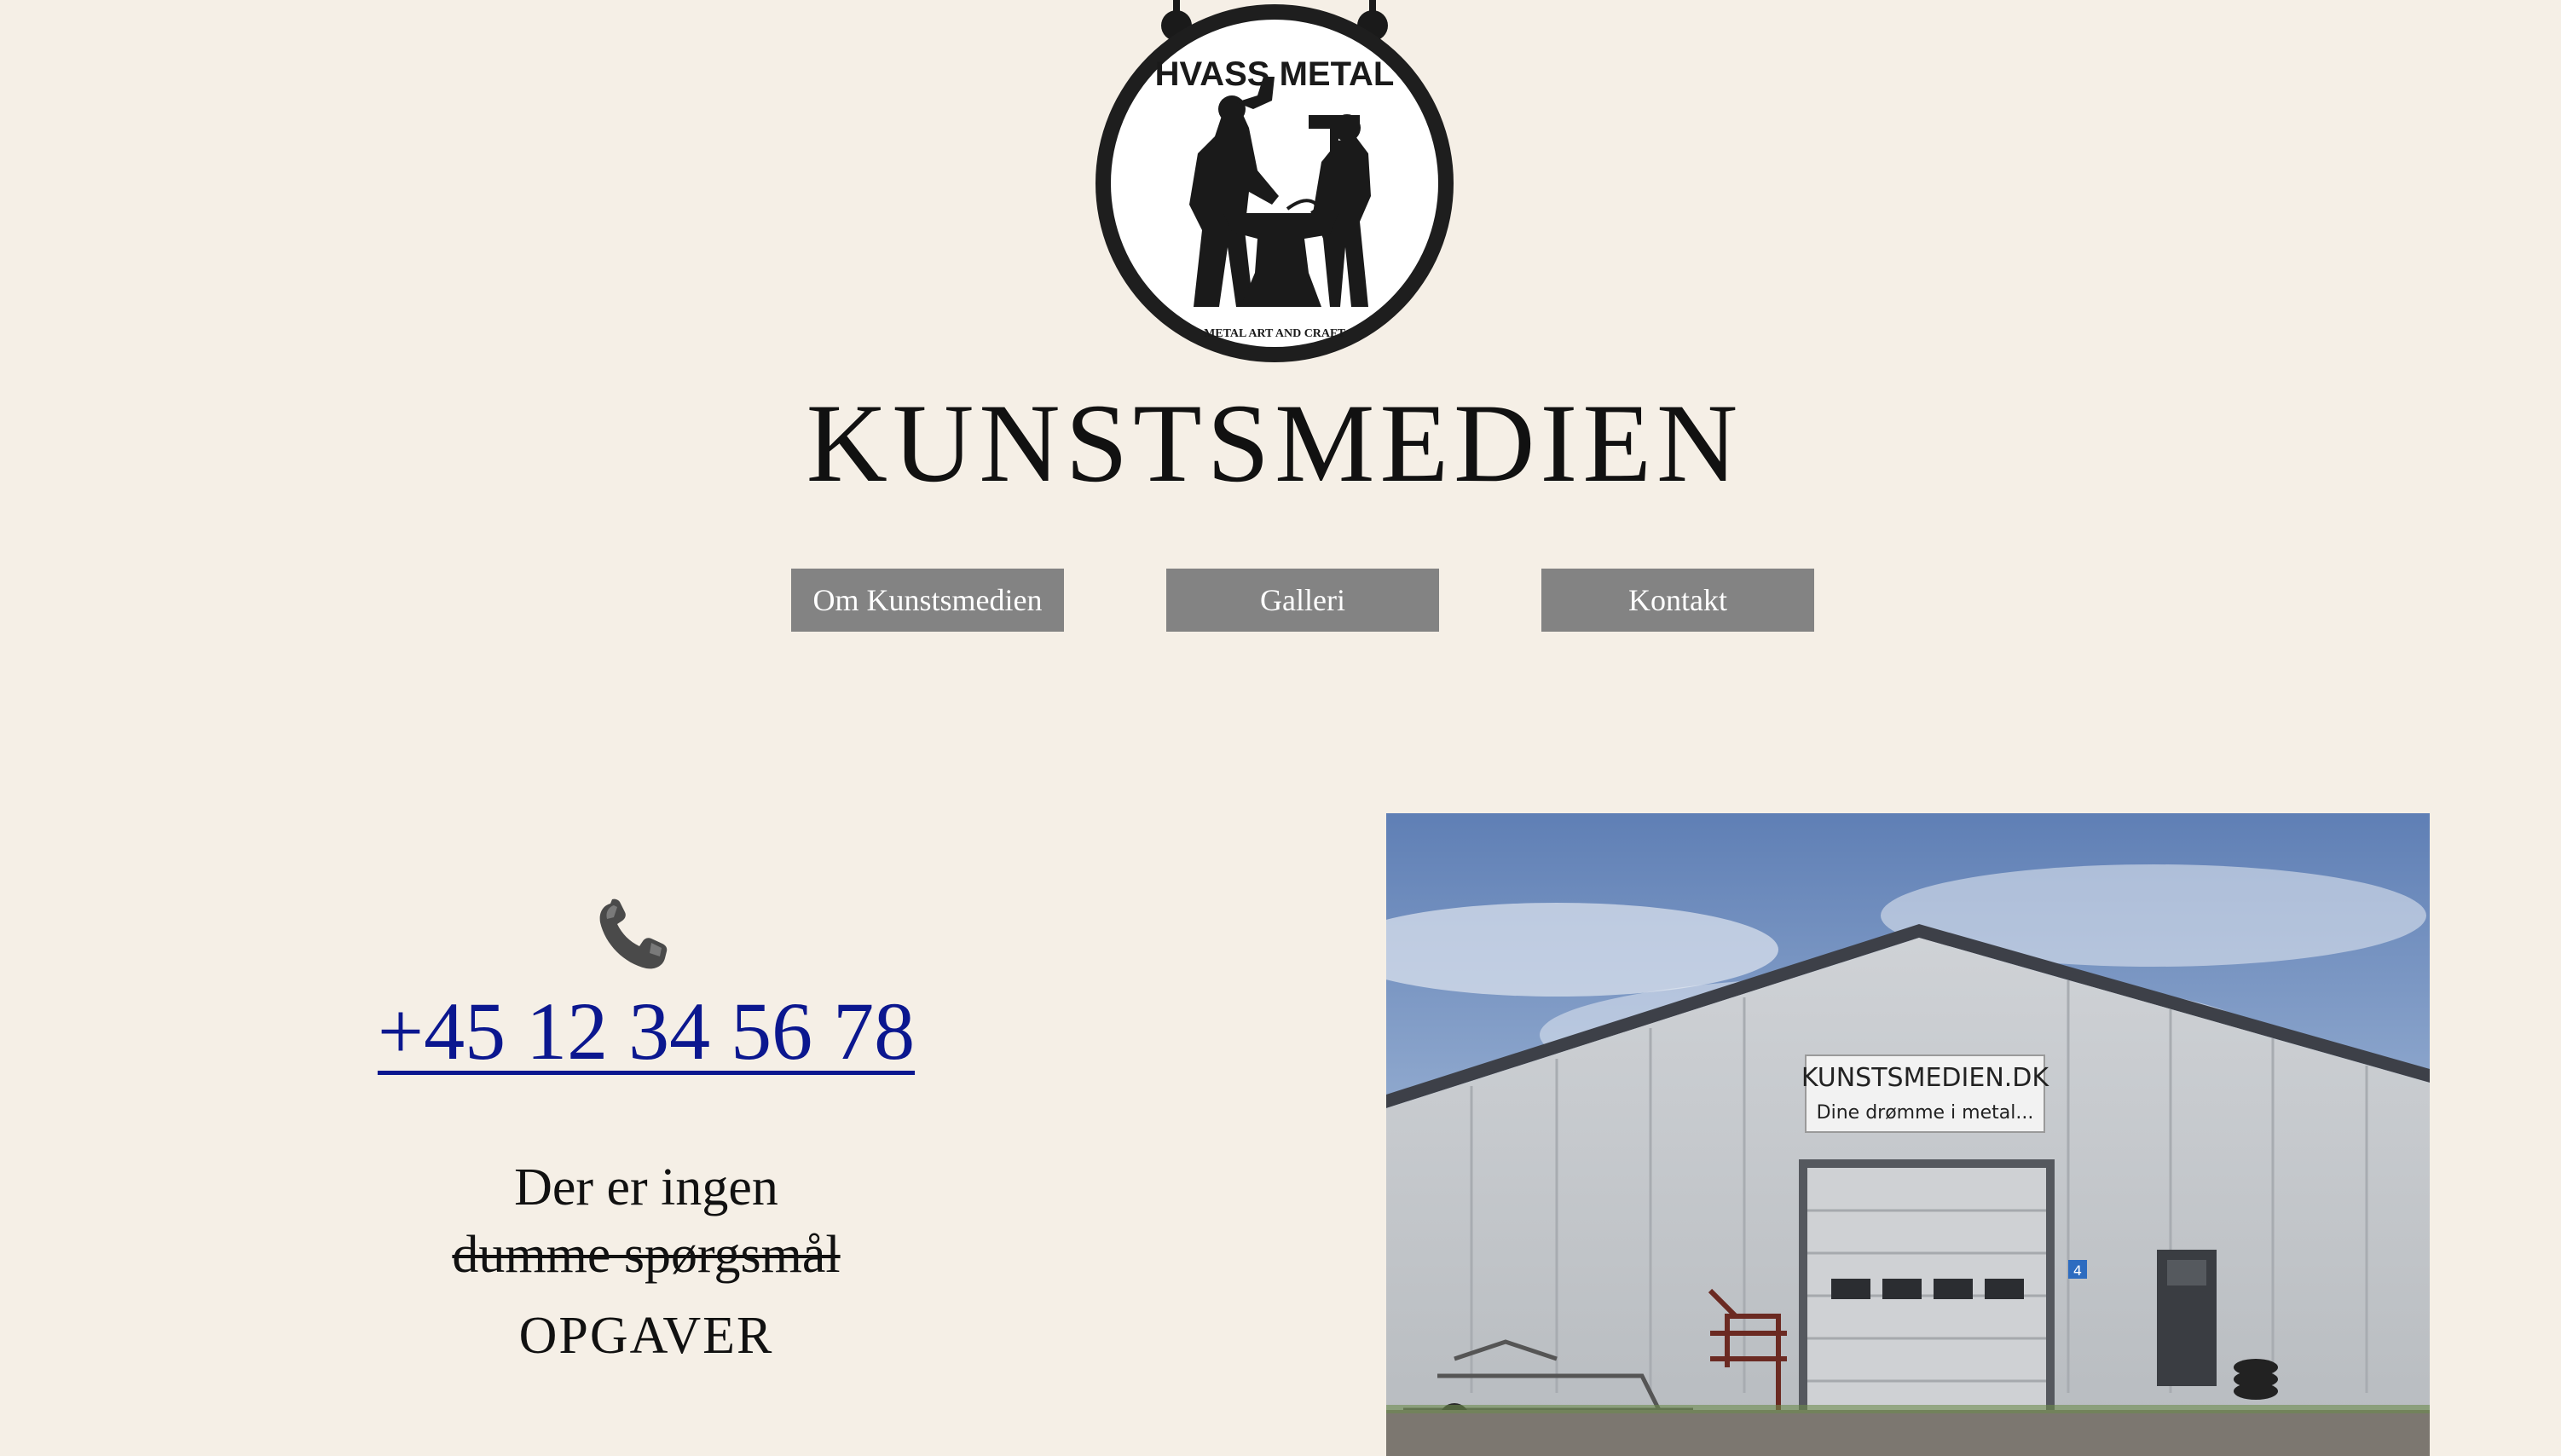 The height and width of the screenshot is (1456, 2561). What do you see at coordinates (1302, 600) in the screenshot?
I see `nav-button-galleri: Galleri` at bounding box center [1302, 600].